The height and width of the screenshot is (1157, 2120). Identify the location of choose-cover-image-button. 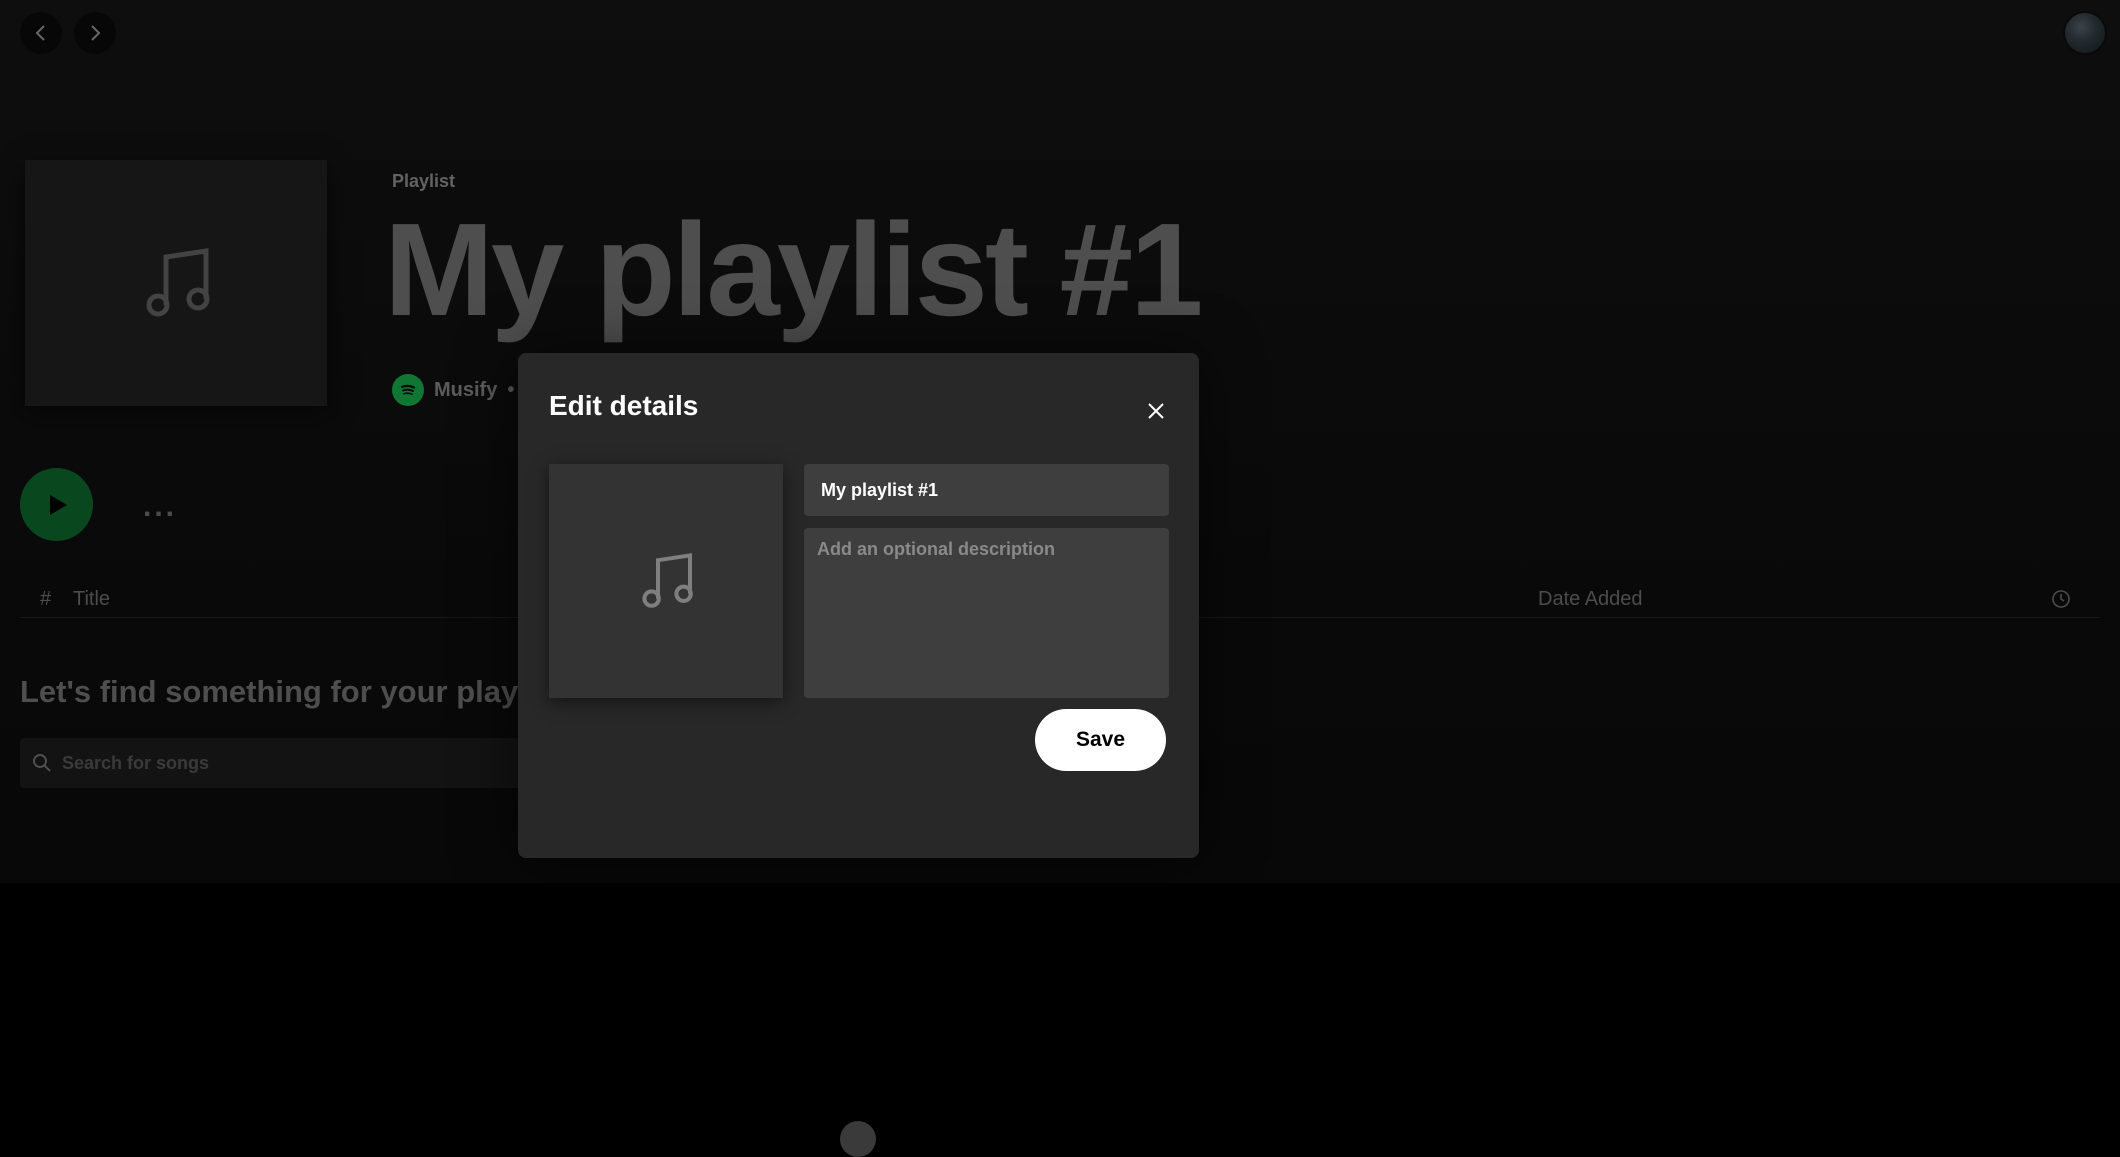
(666, 581).